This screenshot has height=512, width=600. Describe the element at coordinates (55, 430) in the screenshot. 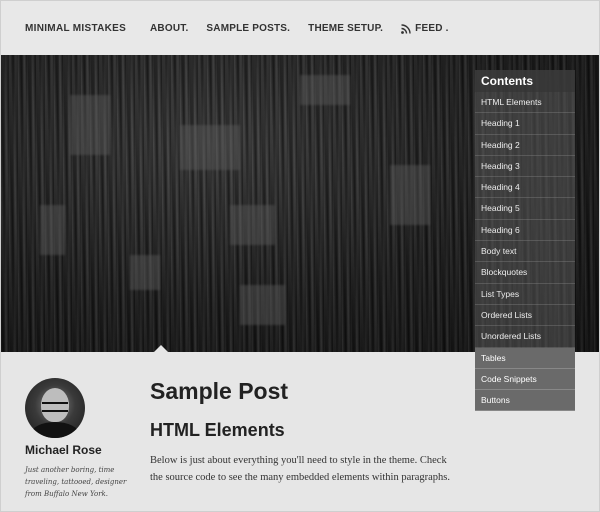

I see `avatar-shirt` at that location.